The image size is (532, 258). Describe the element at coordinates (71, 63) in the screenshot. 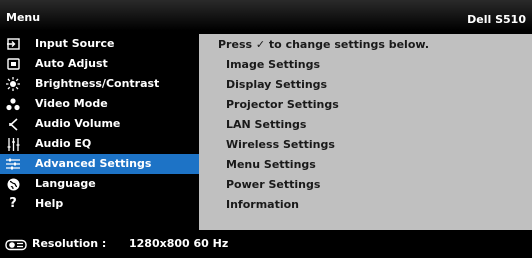

I see `menu-item-label: Auto Adjust` at that location.